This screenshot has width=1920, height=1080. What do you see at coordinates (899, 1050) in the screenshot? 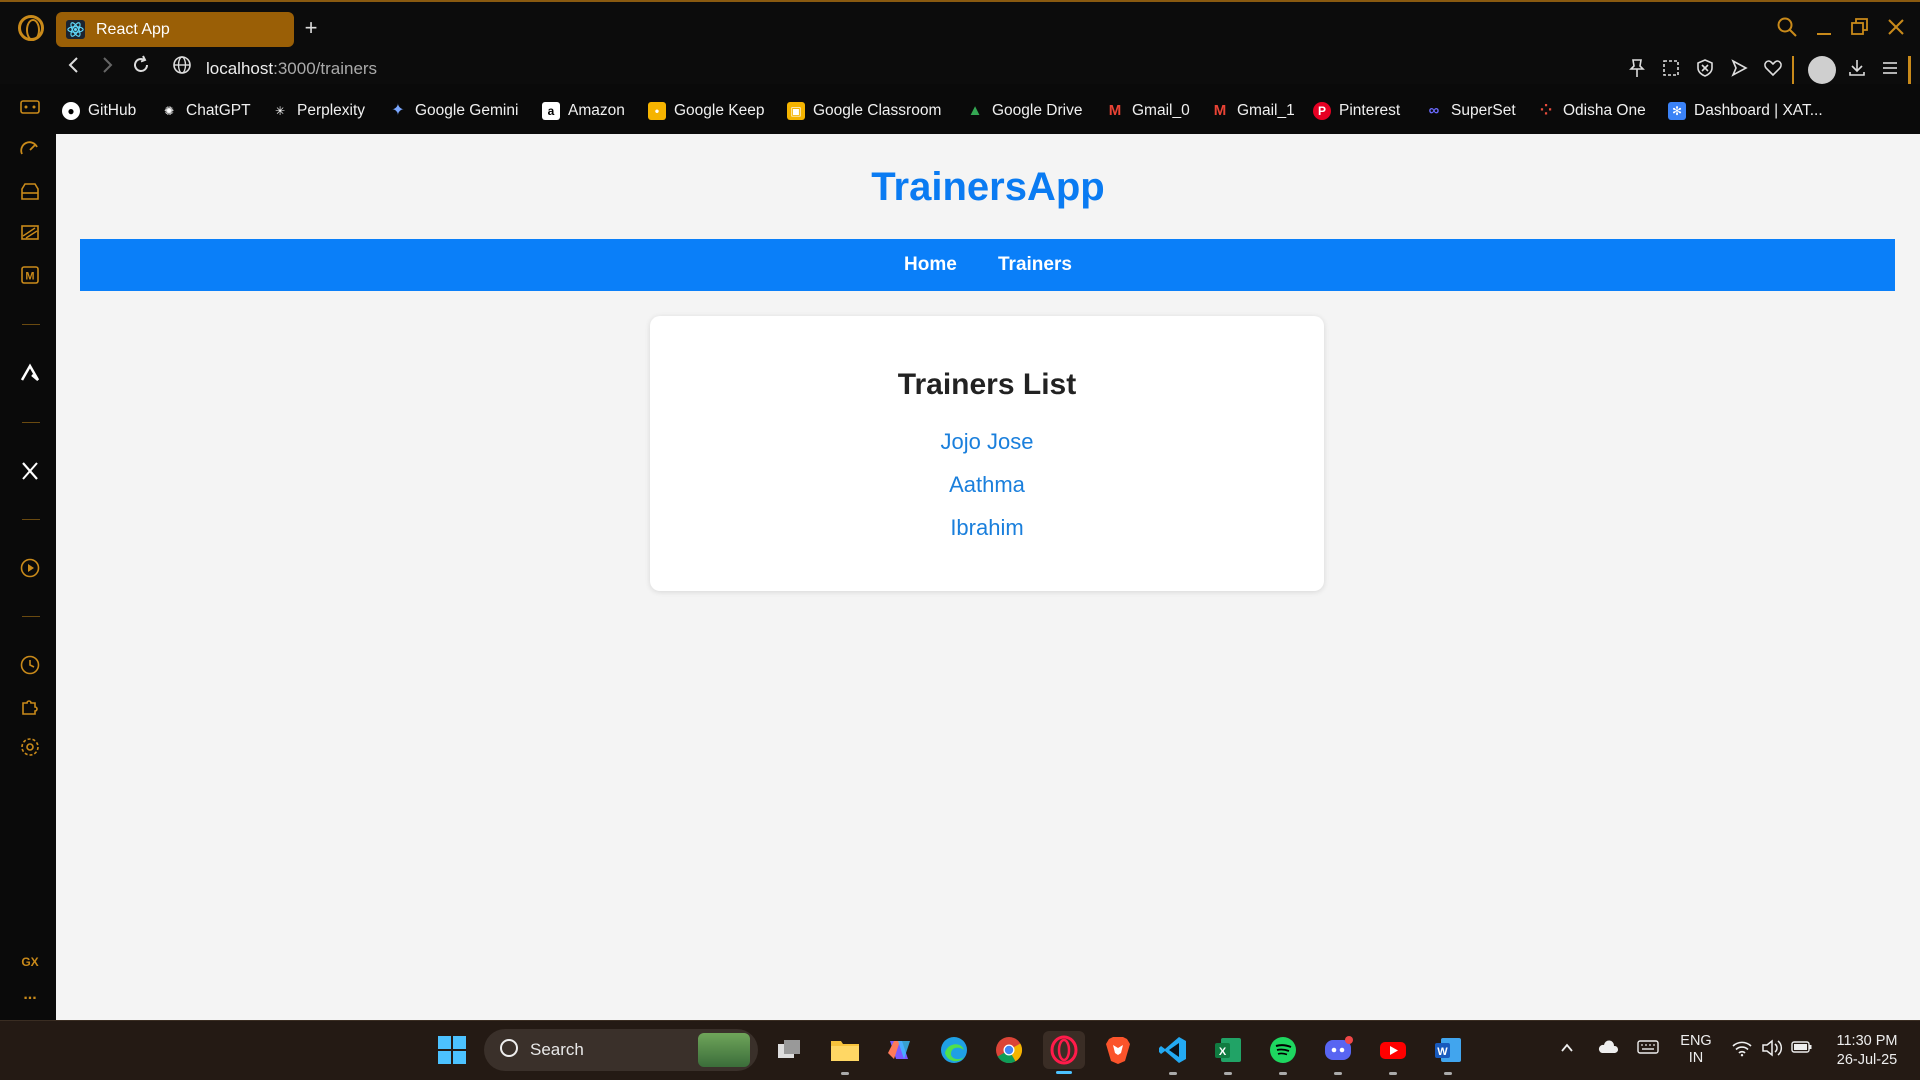
I see `copilot-icon` at bounding box center [899, 1050].